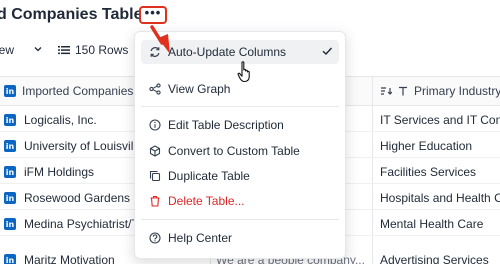  What do you see at coordinates (440, 172) in the screenshot?
I see `industry-cell: Facilities Services` at bounding box center [440, 172].